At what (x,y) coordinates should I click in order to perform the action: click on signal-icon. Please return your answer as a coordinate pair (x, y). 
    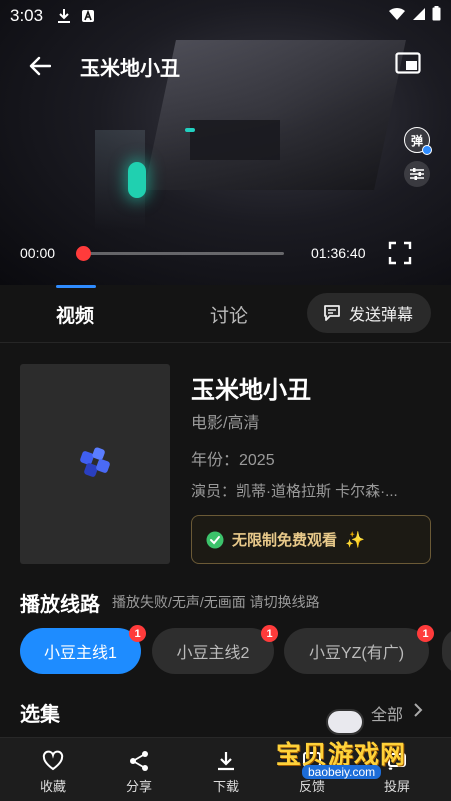
    Looking at the image, I should click on (419, 16).